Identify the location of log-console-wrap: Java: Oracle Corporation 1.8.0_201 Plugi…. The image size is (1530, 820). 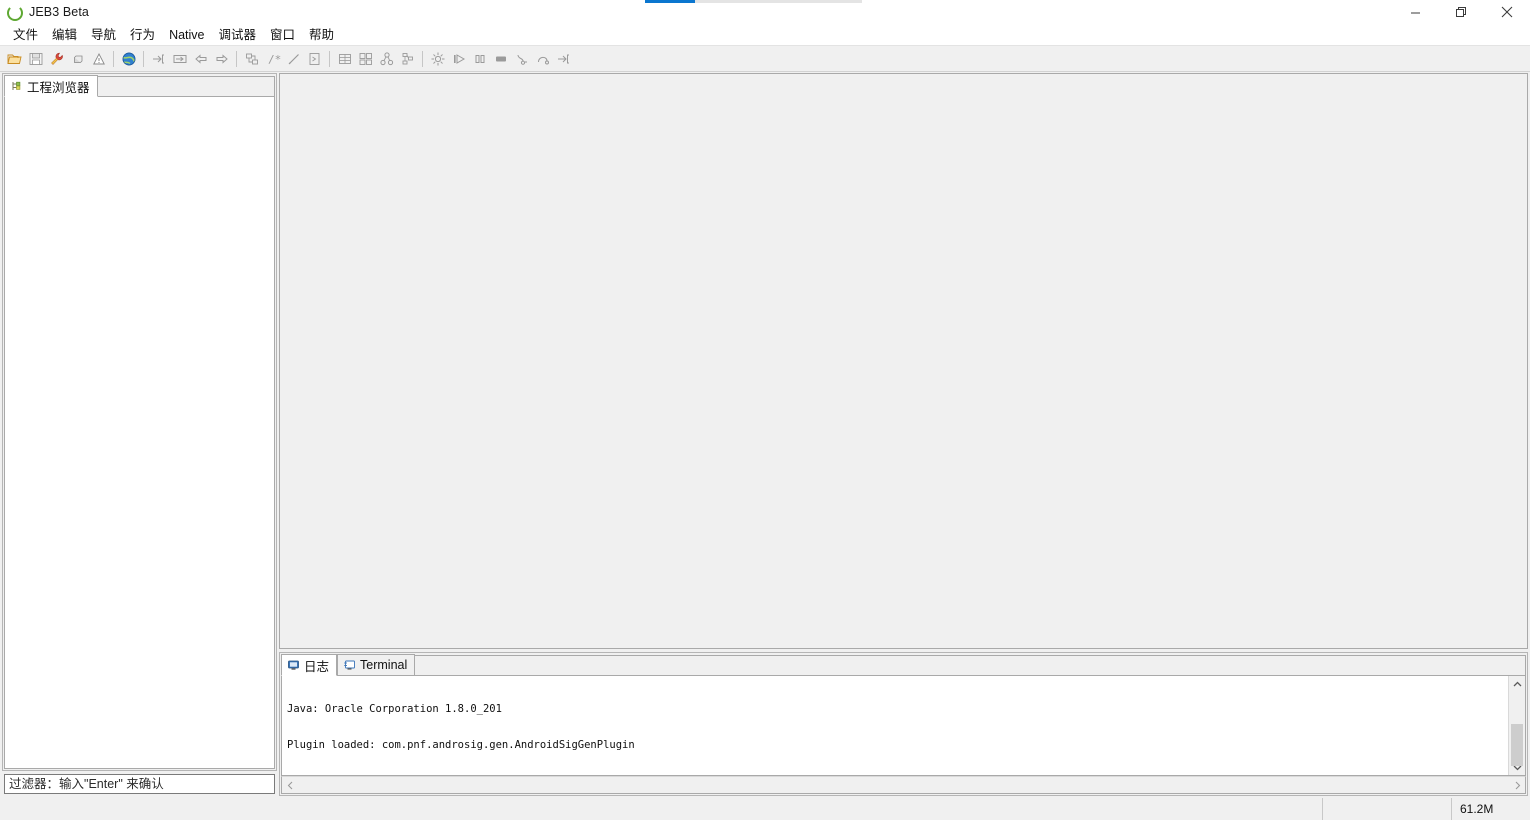
(903, 726).